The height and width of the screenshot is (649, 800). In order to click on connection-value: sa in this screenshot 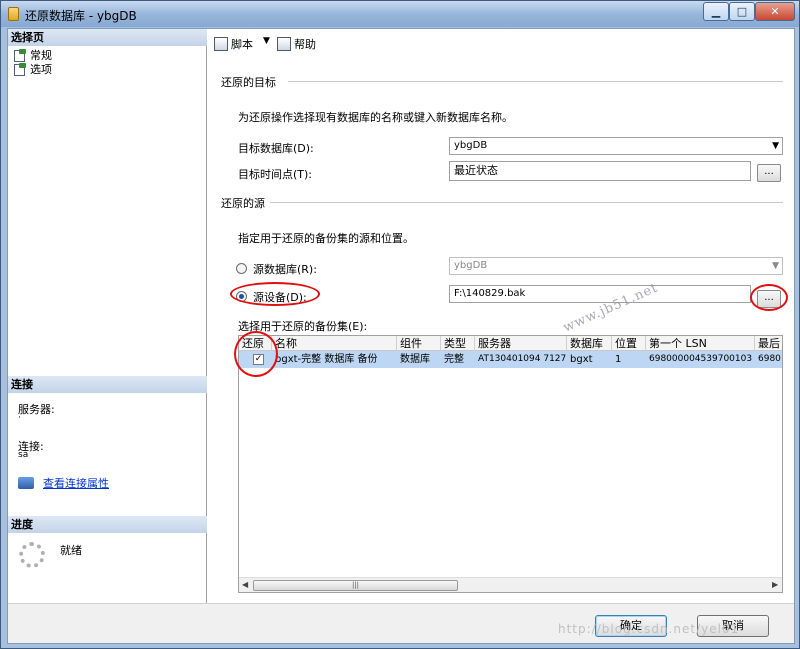, I will do `click(23, 455)`.